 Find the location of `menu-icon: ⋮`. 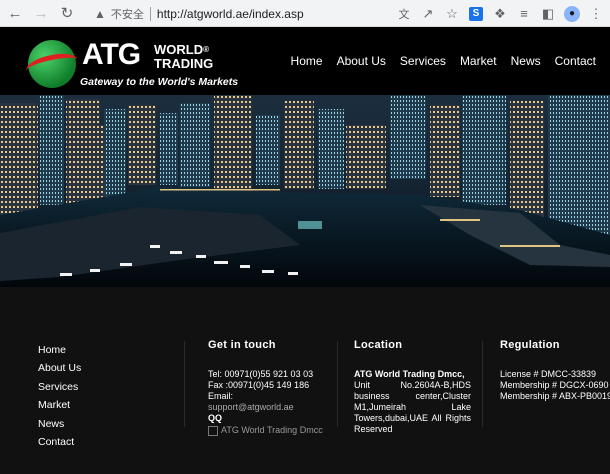

menu-icon: ⋮ is located at coordinates (596, 13).